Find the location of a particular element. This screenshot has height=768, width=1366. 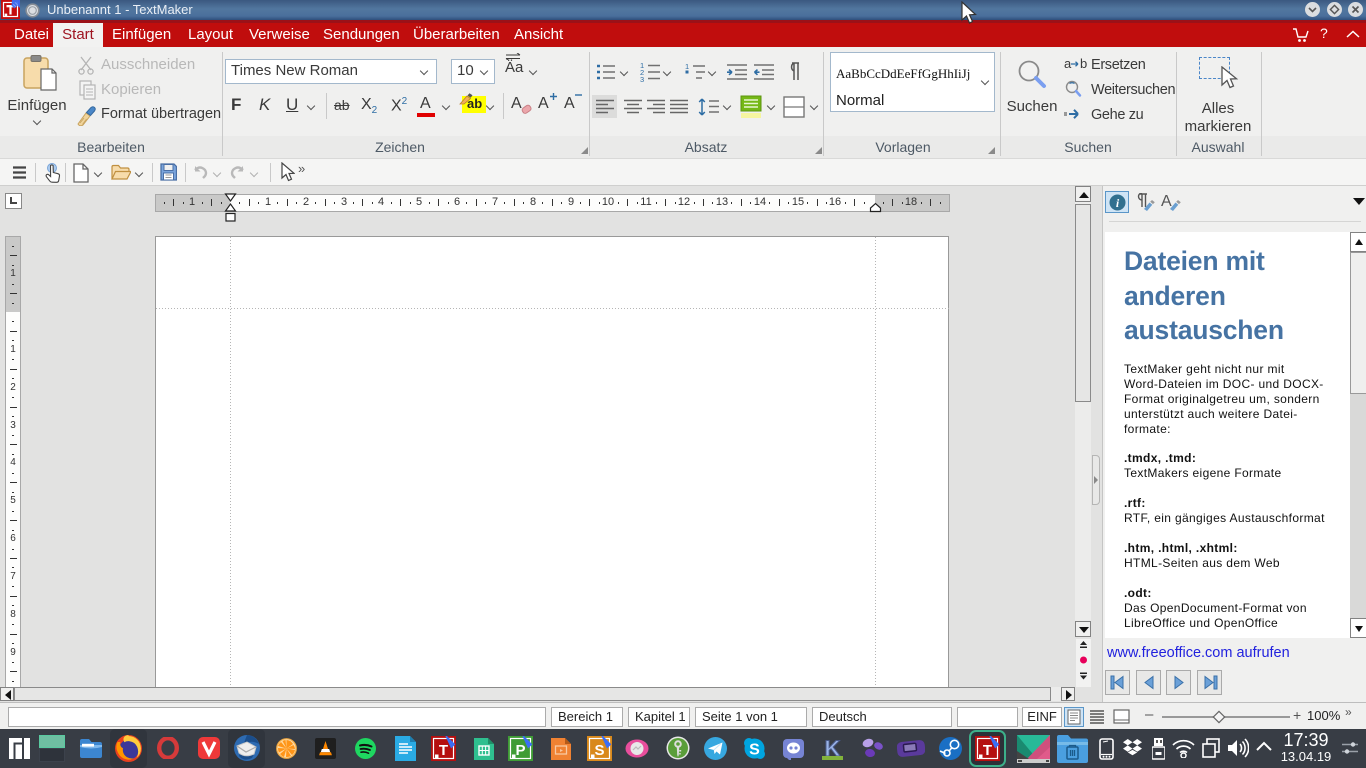

svg-text: 1 is located at coordinates (687, 66).